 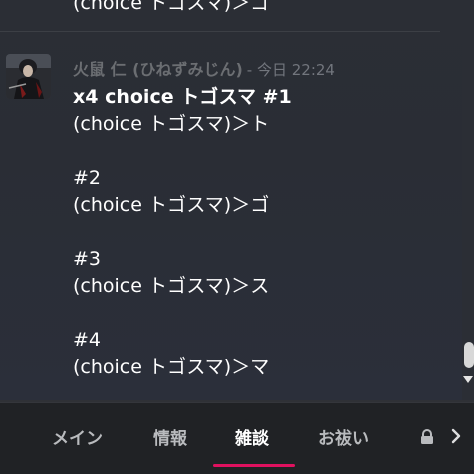 What do you see at coordinates (171, 124) in the screenshot?
I see `message-line: (choice トゴスマ)＞ト` at bounding box center [171, 124].